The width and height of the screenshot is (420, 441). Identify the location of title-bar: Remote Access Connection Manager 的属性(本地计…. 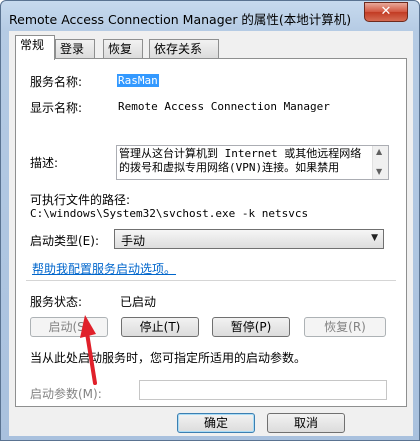
(210, 17).